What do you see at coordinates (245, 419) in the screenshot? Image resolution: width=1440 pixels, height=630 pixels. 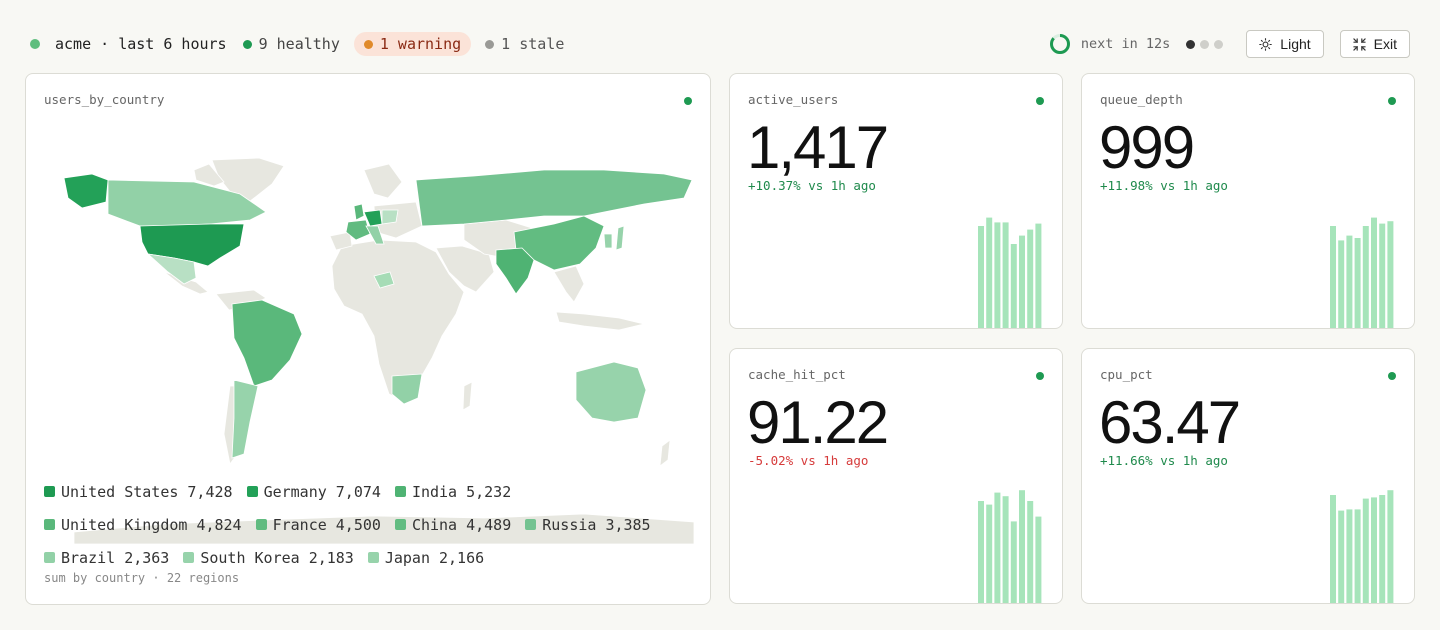 I see `map-region-argentina` at bounding box center [245, 419].